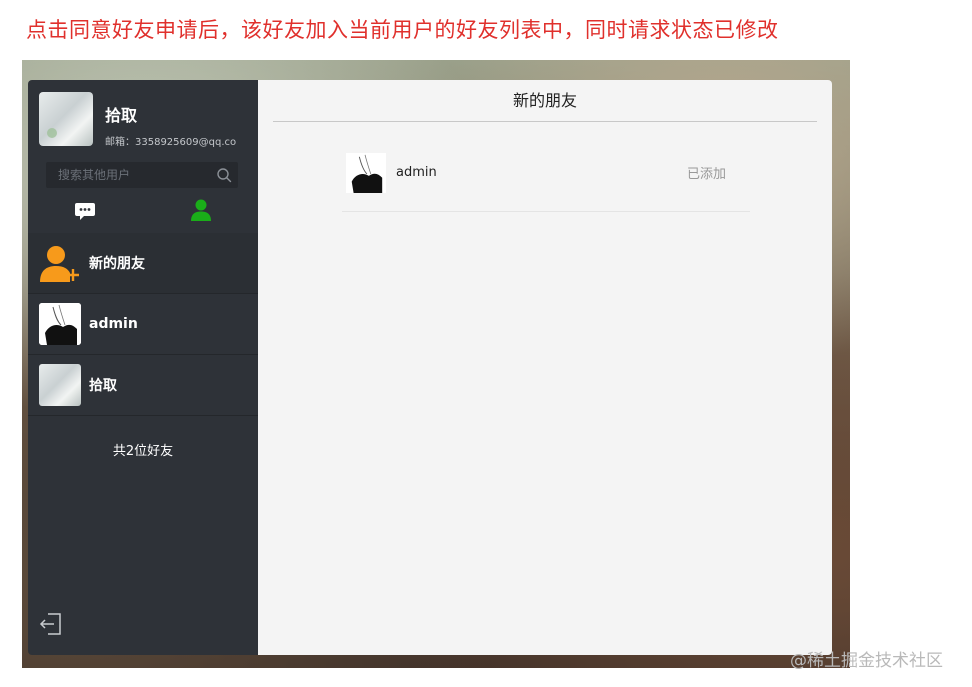 This screenshot has width=972, height=687. I want to click on search-icon, so click(224, 175).